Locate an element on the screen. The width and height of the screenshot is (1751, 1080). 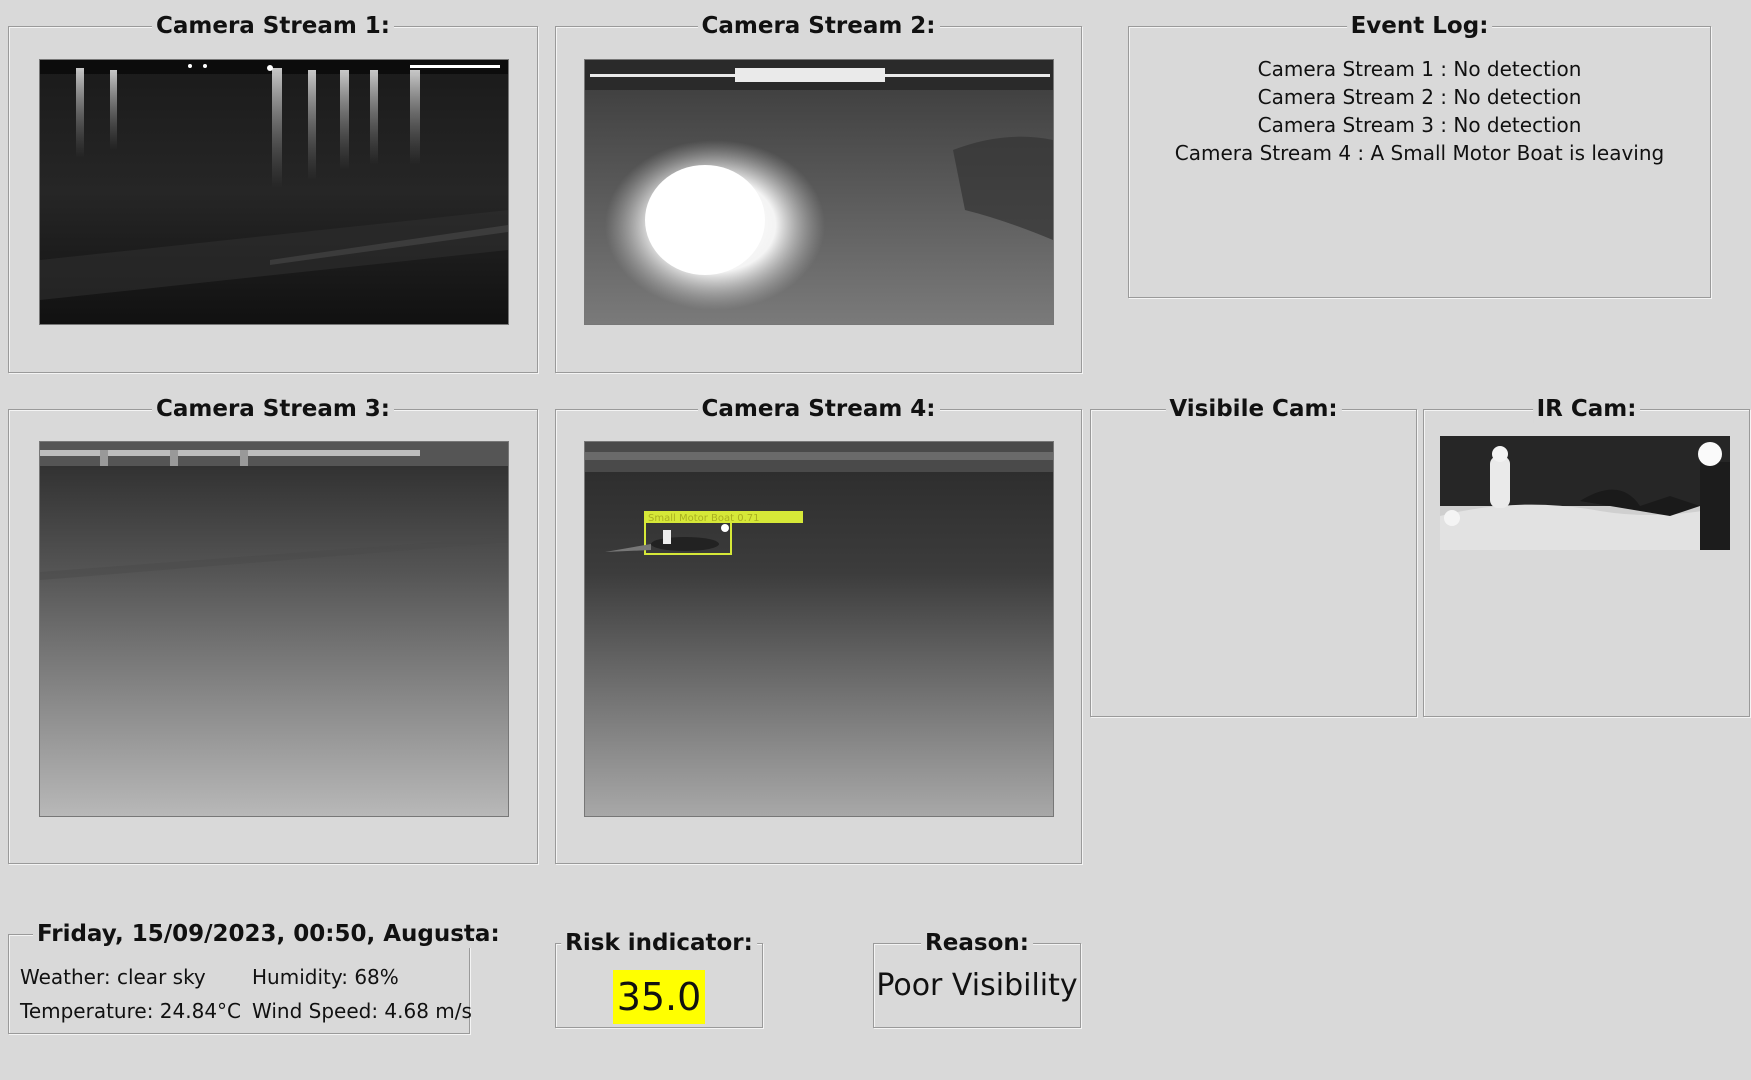
risk-value: 35.0 is located at coordinates (659, 997).